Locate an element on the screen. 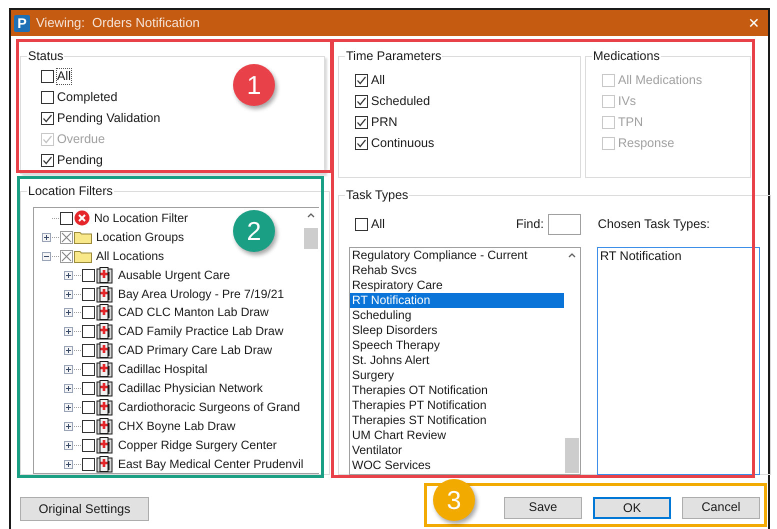 The height and width of the screenshot is (529, 777). group-title: Status is located at coordinates (46, 56).